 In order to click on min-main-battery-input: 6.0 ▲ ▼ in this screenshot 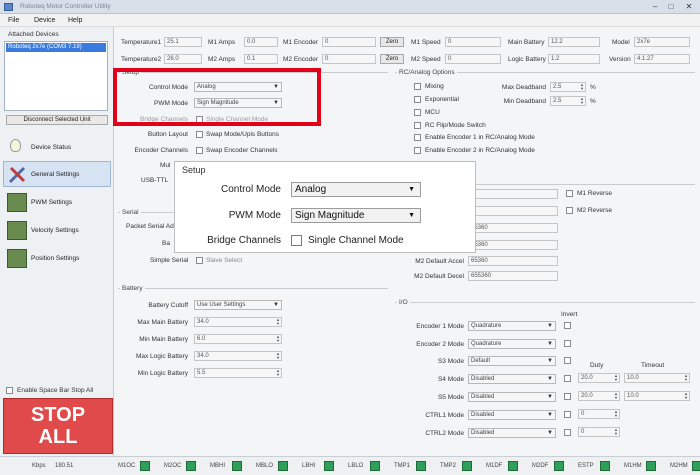, I will do `click(238, 339)`.